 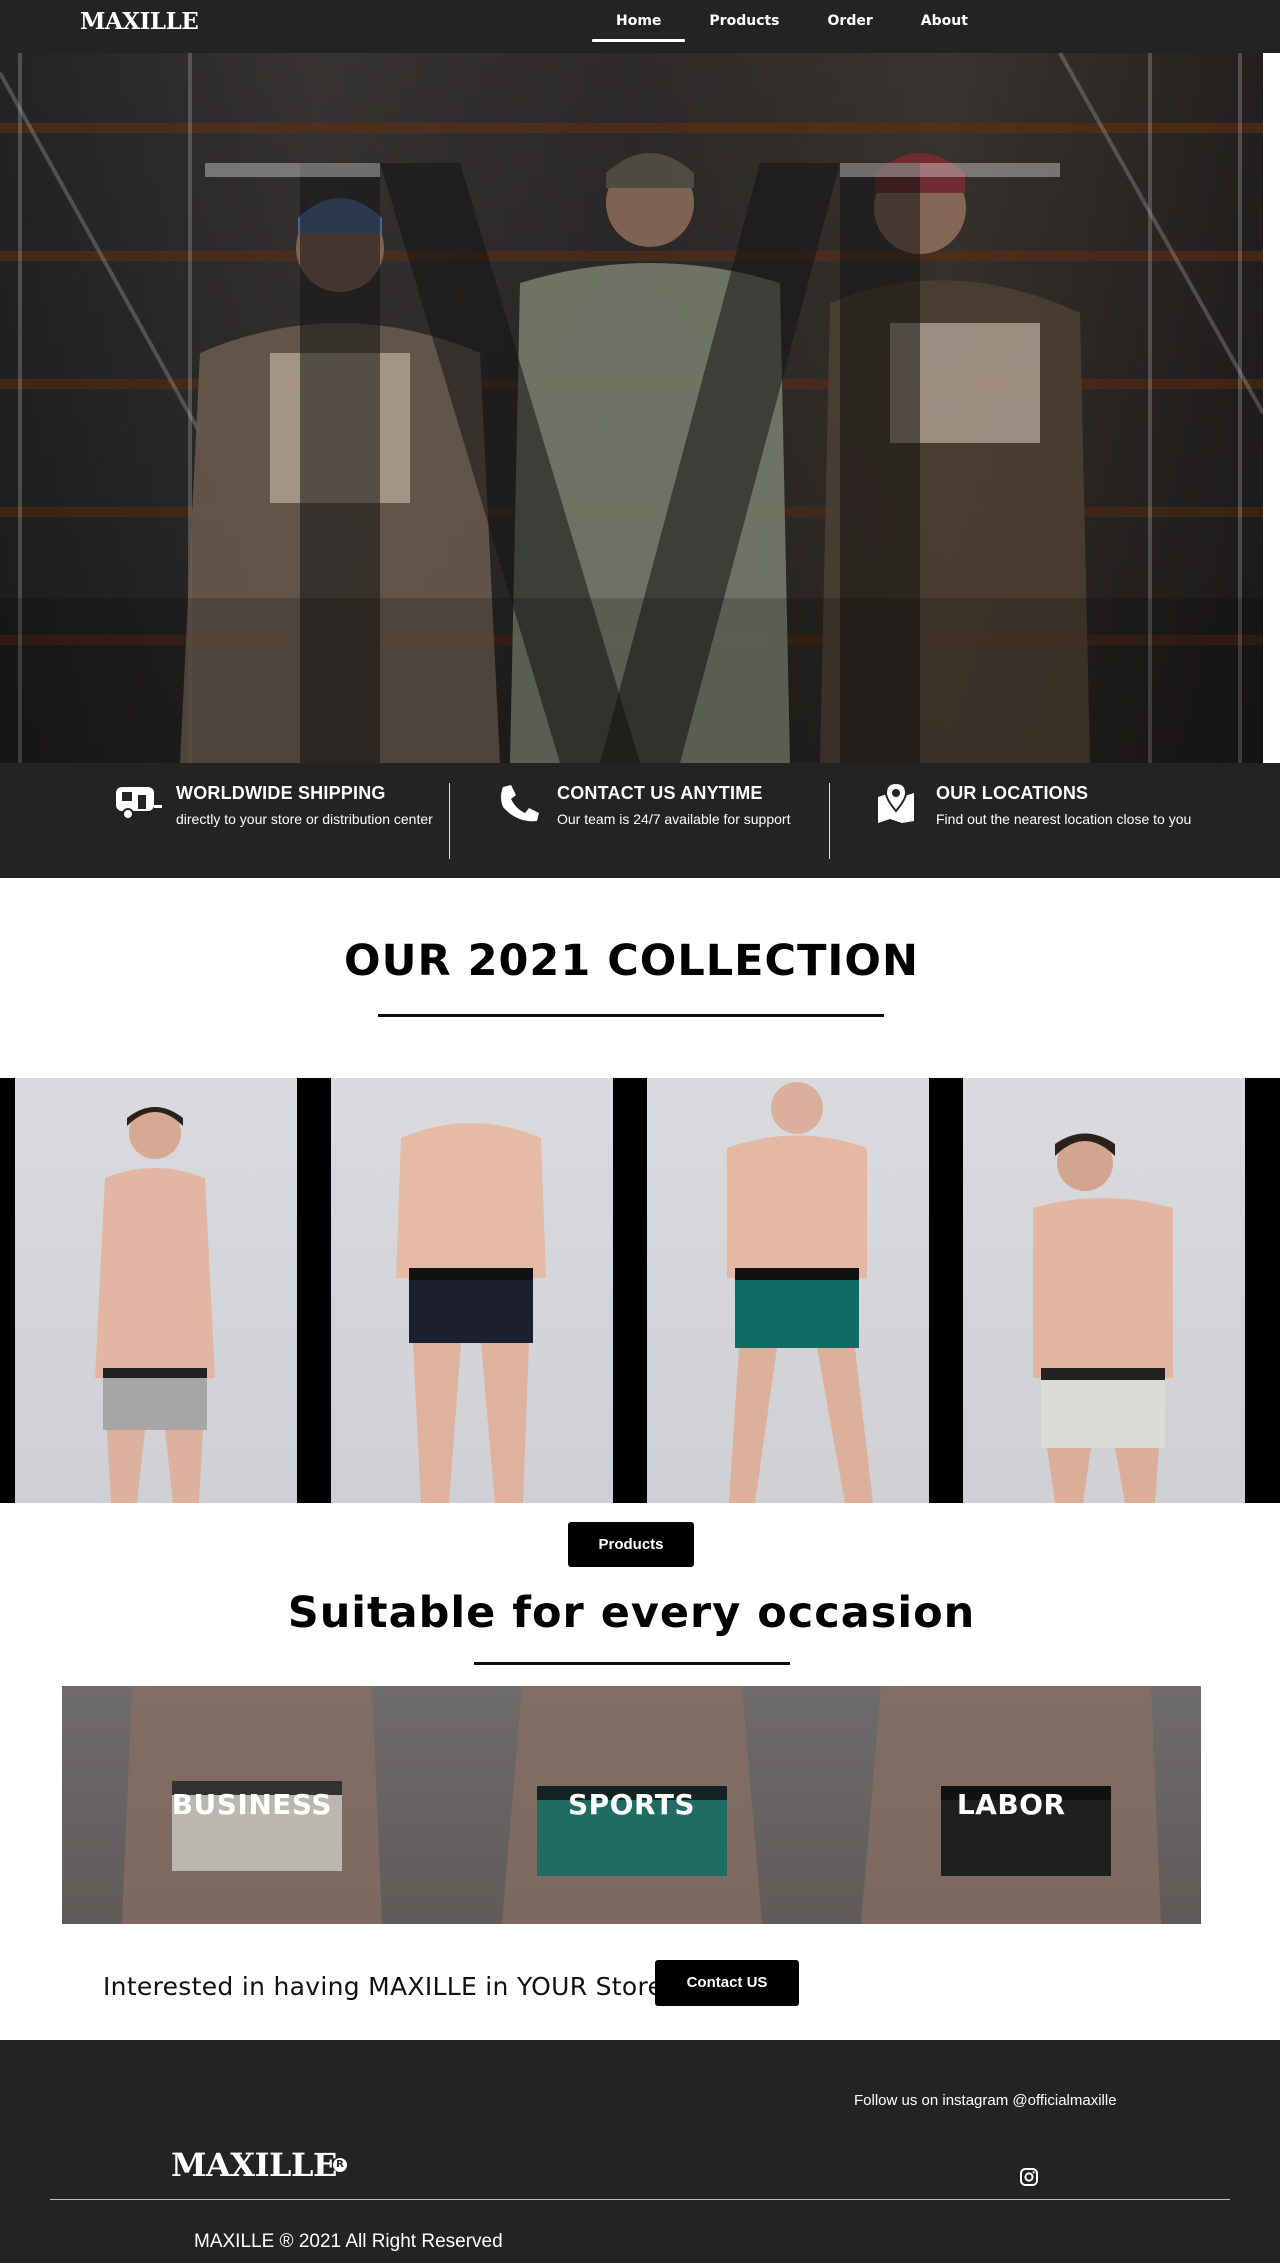 What do you see at coordinates (631, 961) in the screenshot?
I see `collection-title: OUR 2021 COLLECTION` at bounding box center [631, 961].